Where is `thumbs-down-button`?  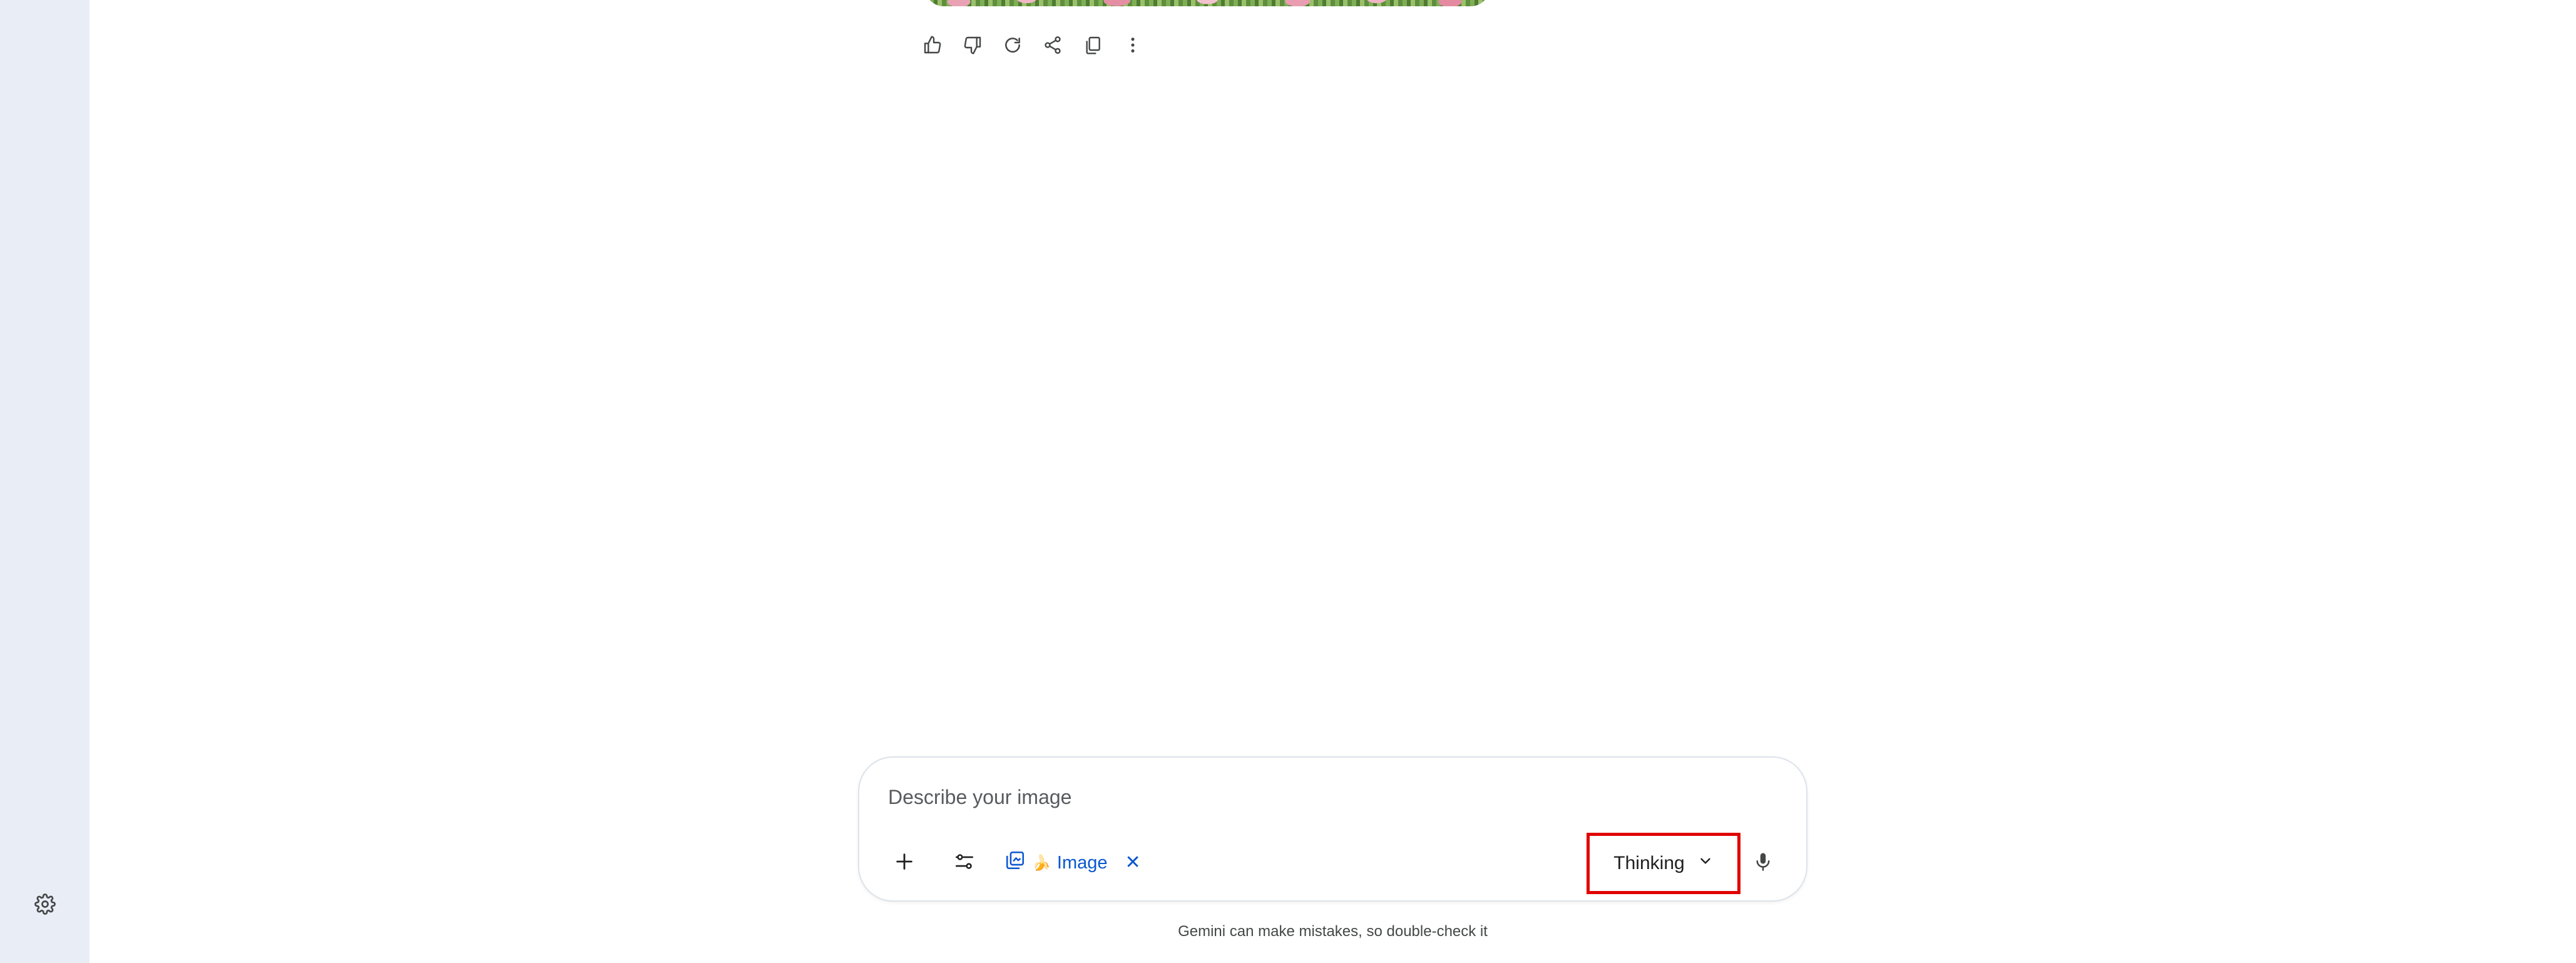
thumbs-down-button is located at coordinates (973, 46).